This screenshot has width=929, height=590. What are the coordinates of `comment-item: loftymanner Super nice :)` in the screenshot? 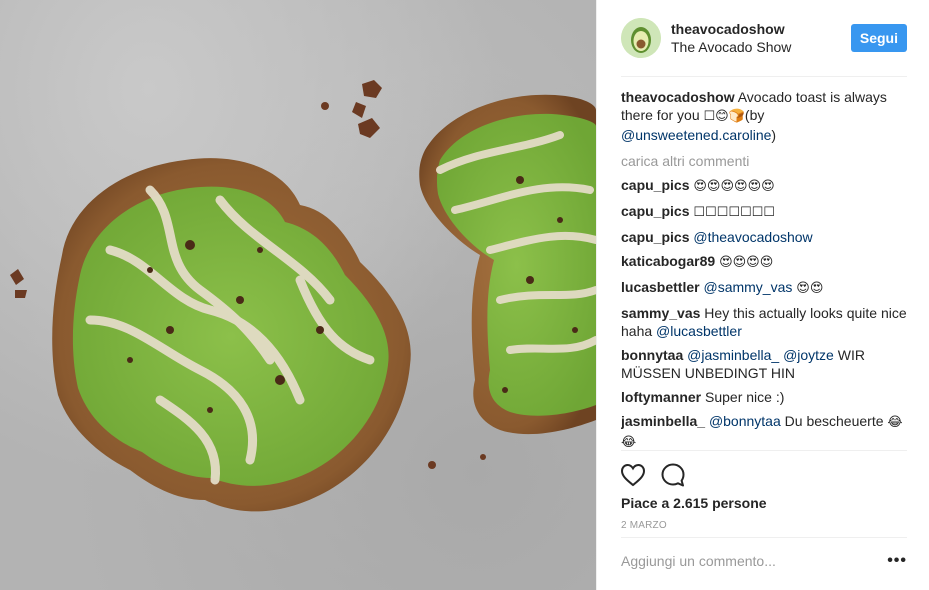 It's located at (764, 397).